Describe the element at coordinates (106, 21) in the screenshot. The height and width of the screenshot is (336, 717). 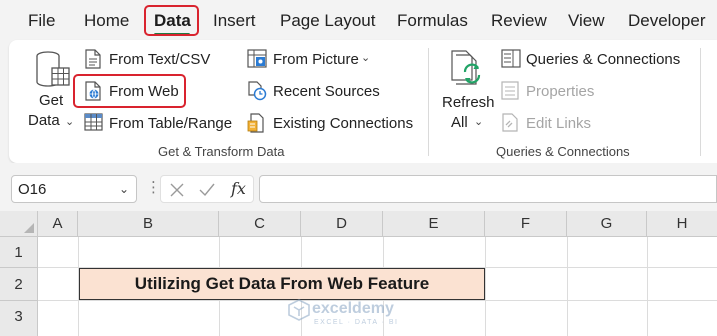
I see `tab-home: Home` at that location.